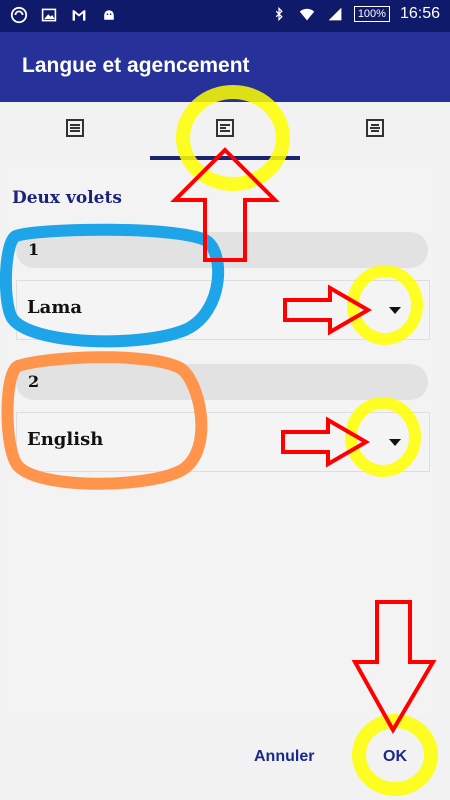 This screenshot has width=450, height=800. Describe the element at coordinates (335, 14) in the screenshot. I see `signal-icon` at that location.